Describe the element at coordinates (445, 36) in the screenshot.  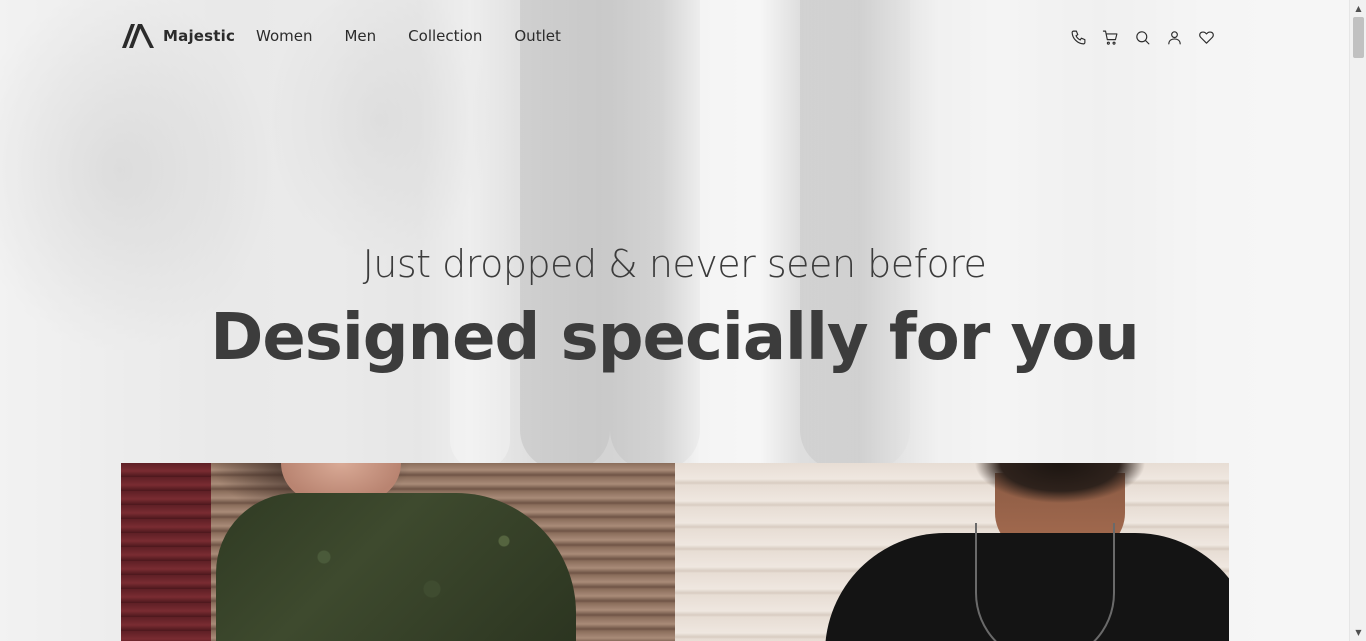
I see `nav-item-collection: Collection` at that location.